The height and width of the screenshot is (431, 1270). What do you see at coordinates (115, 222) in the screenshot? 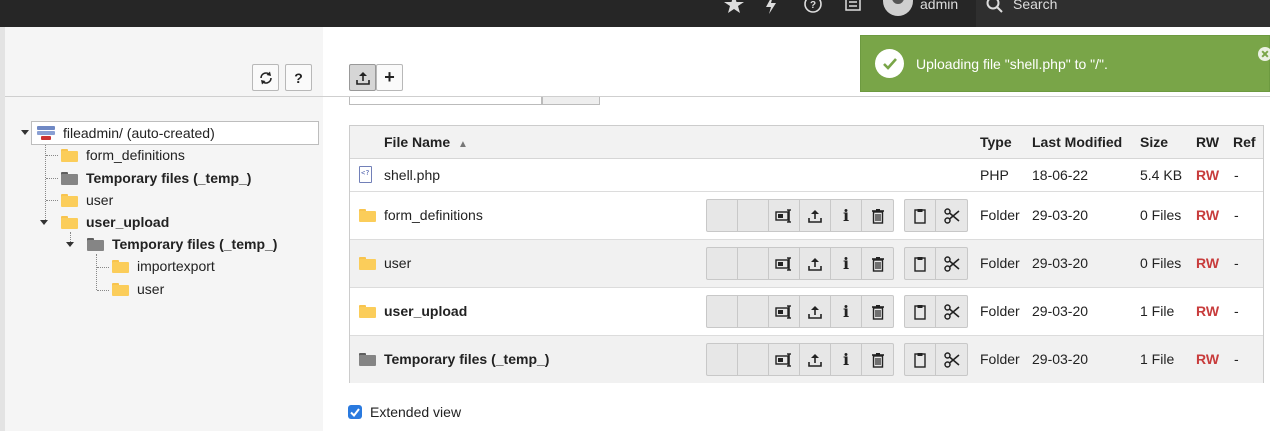
I see `tree-item-user-upload: user_upload` at bounding box center [115, 222].